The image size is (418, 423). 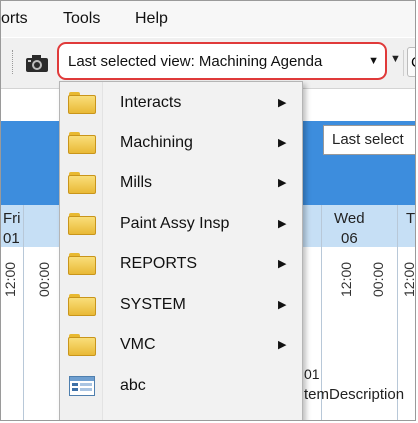 I want to click on menu-item-label: REPORTS, so click(x=159, y=263).